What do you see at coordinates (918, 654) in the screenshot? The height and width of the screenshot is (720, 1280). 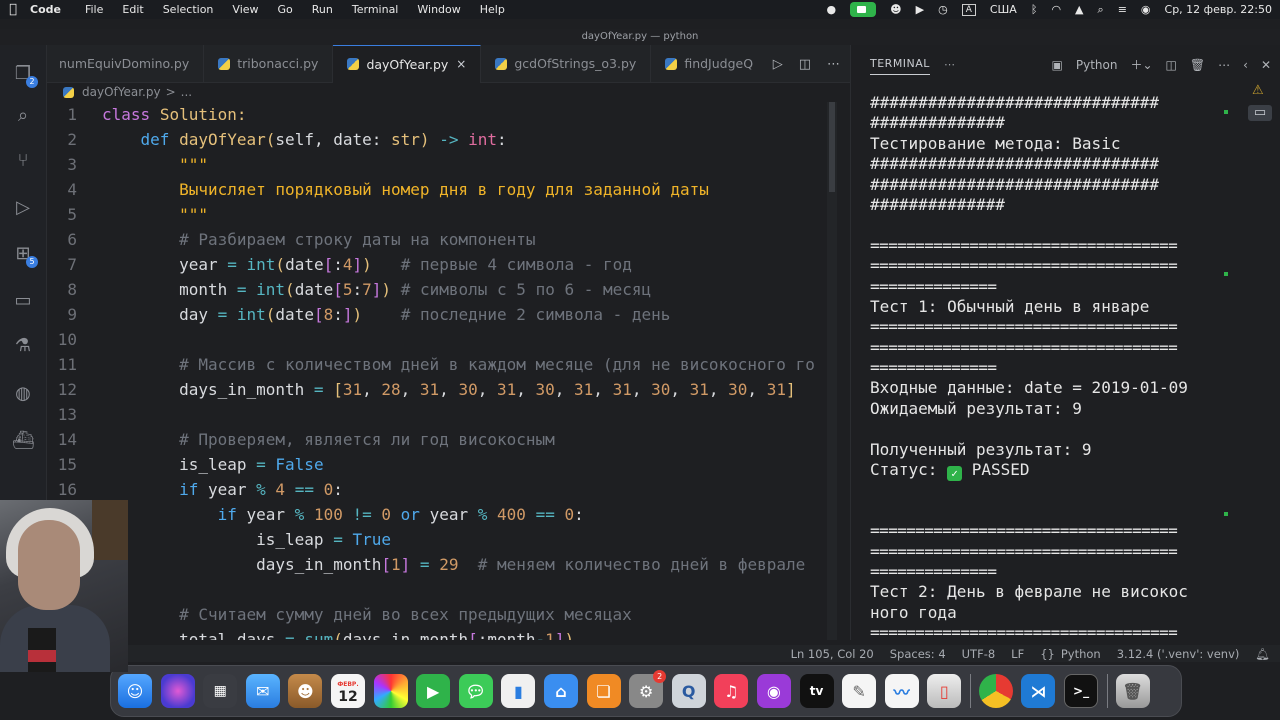 I see `indentation: Spaces: 4` at bounding box center [918, 654].